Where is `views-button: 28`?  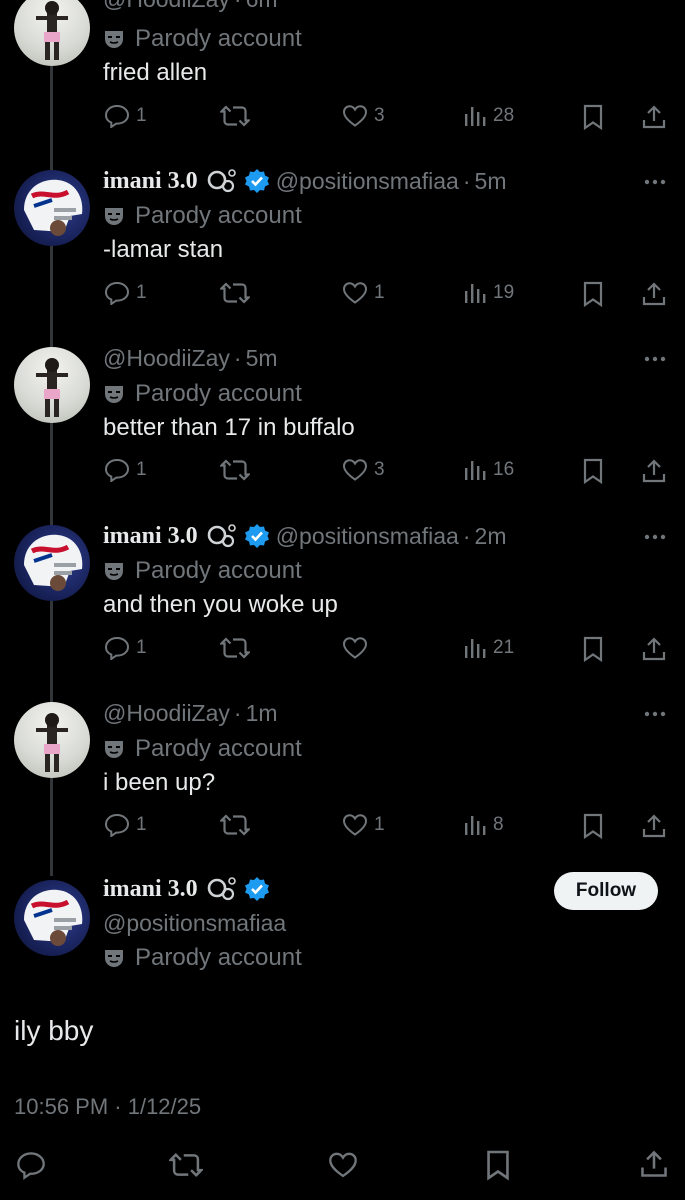 views-button: 28 is located at coordinates (488, 116).